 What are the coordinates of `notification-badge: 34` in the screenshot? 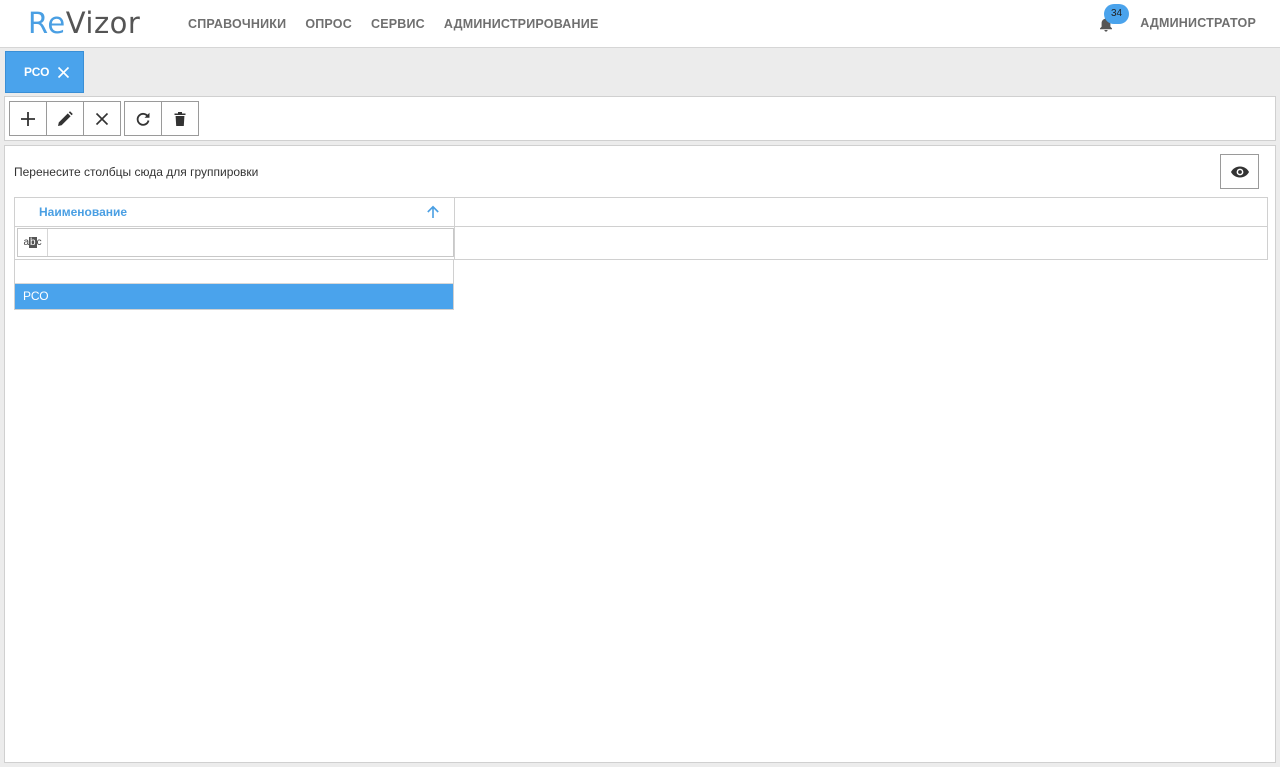 It's located at (1116, 14).